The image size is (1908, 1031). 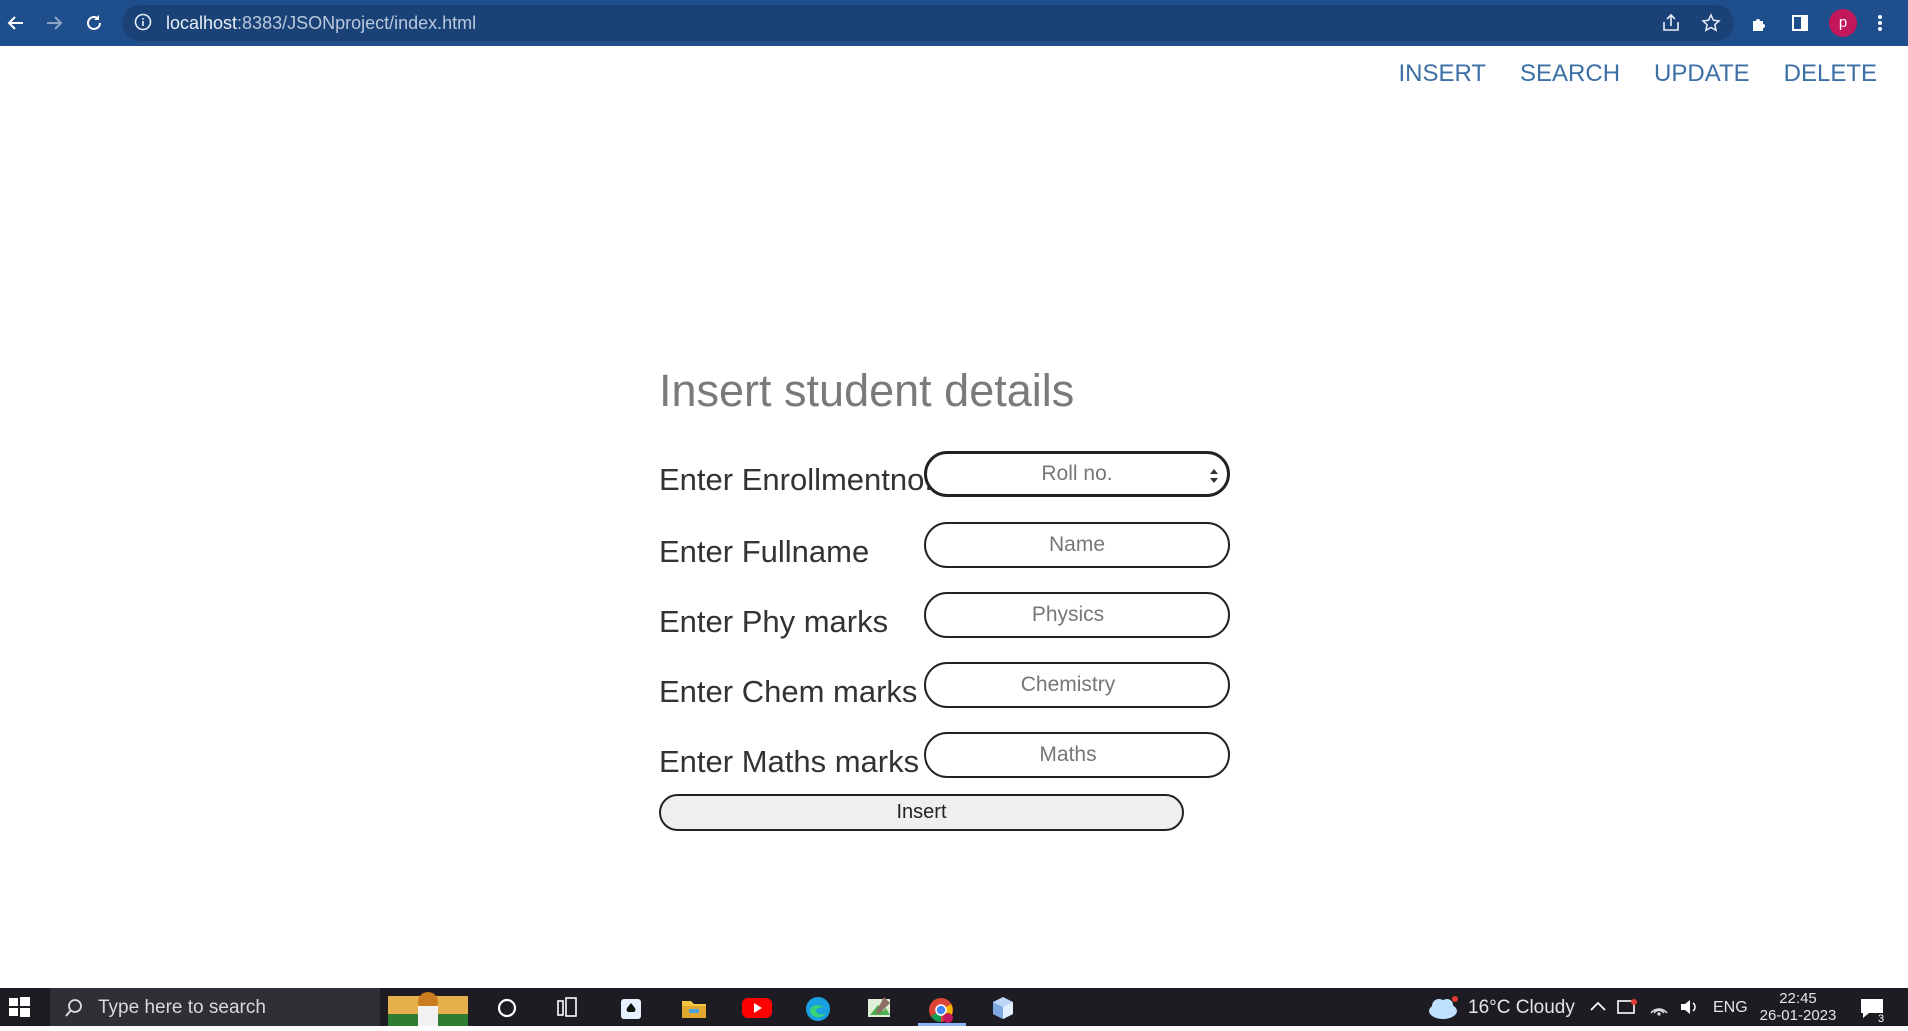 I want to click on notification-count: 3, so click(x=1881, y=1019).